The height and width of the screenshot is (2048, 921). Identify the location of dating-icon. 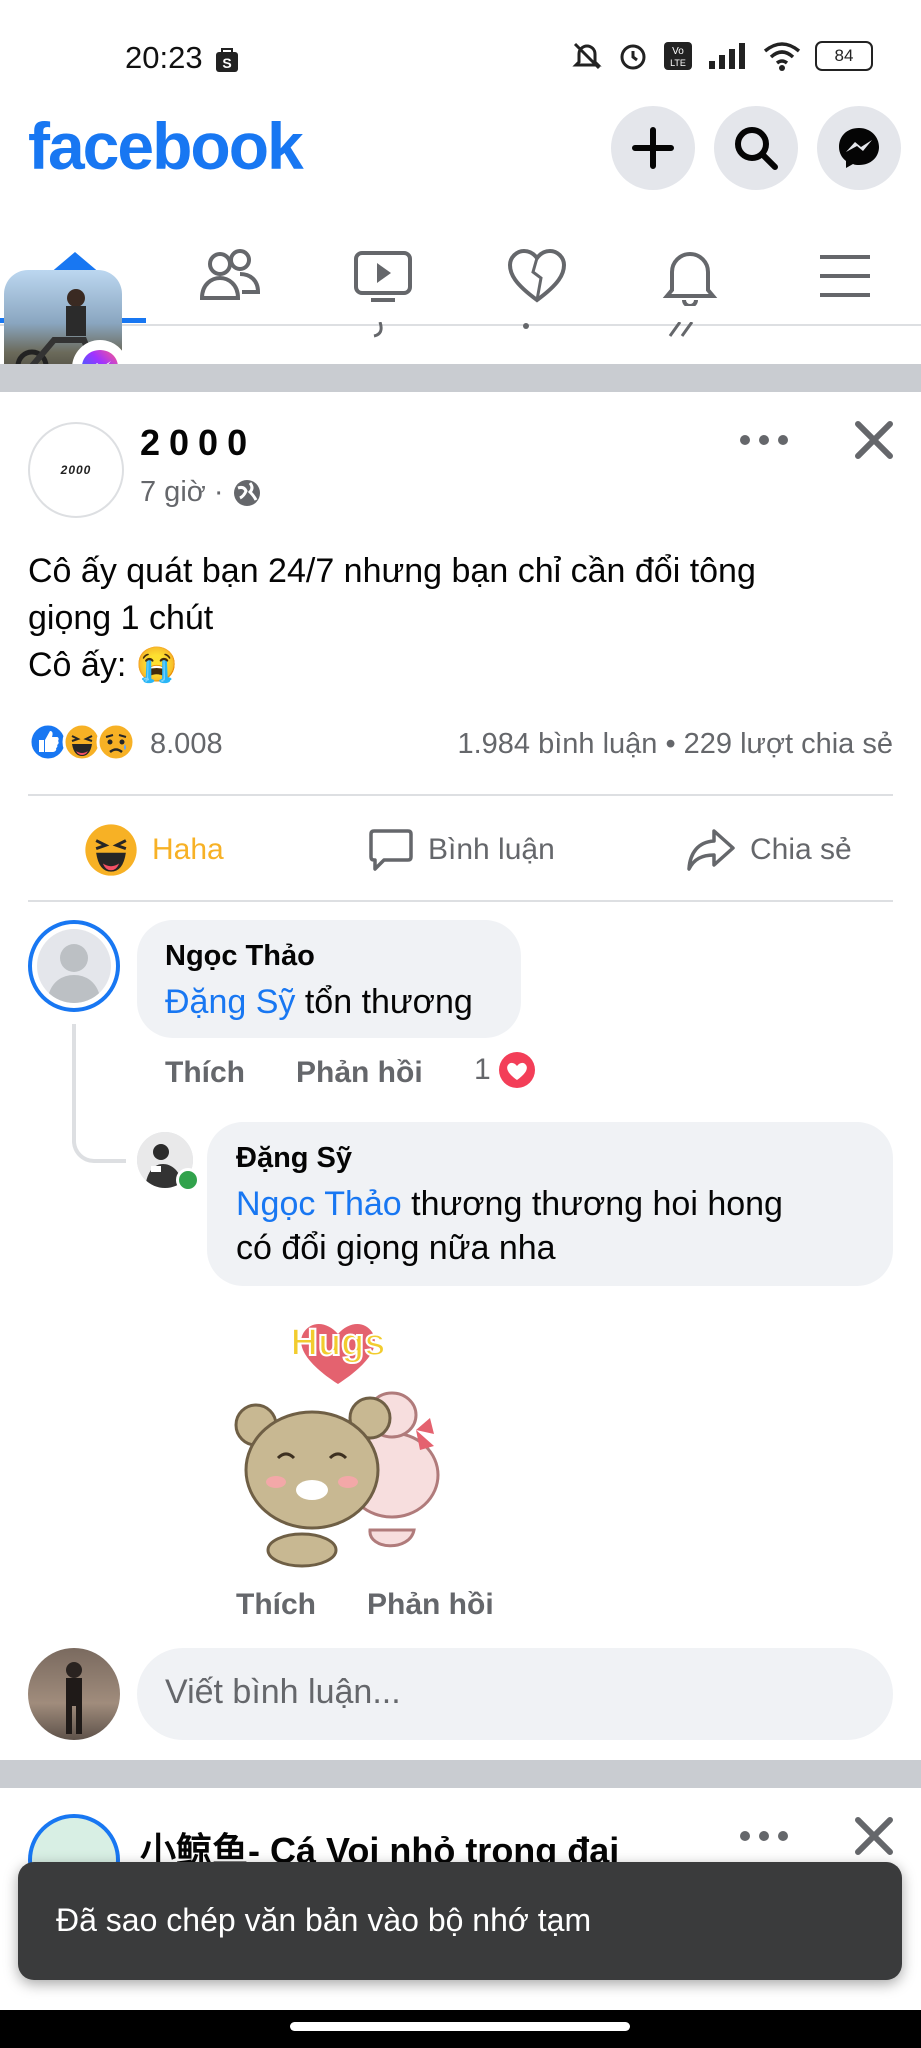
(537, 275).